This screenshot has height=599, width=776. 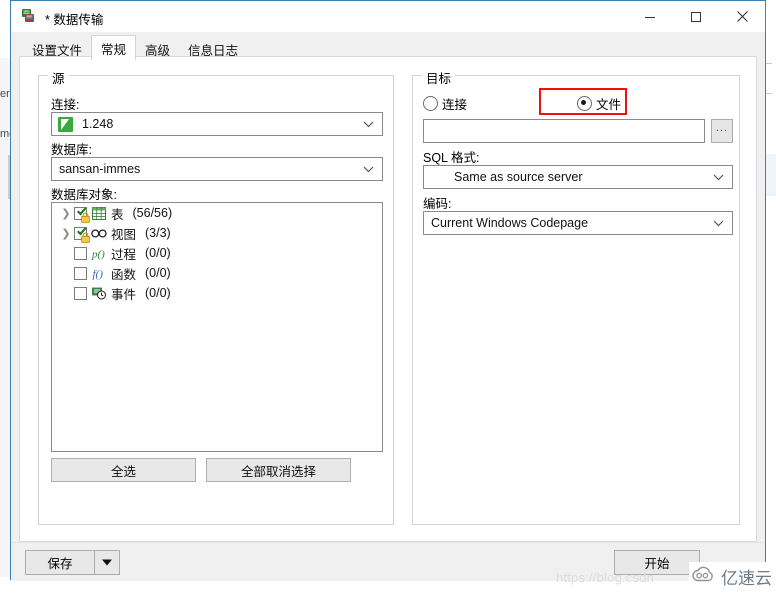 What do you see at coordinates (5, 94) in the screenshot?
I see `background-text-top: er` at bounding box center [5, 94].